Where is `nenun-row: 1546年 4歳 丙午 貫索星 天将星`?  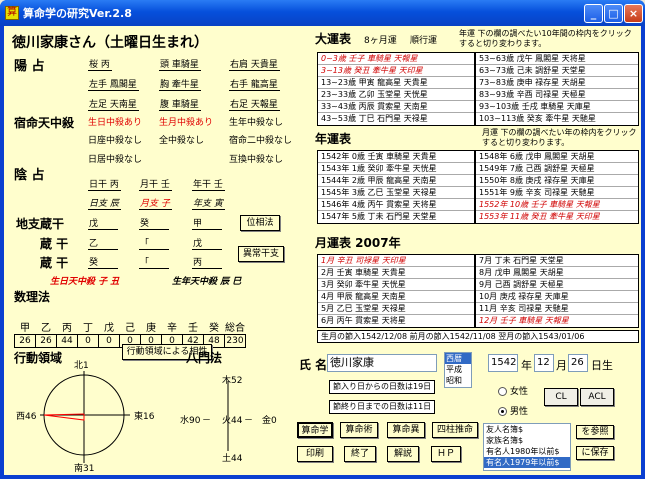
nenun-row: 1546年 4歳 丙午 貫索星 天将星 is located at coordinates (396, 205).